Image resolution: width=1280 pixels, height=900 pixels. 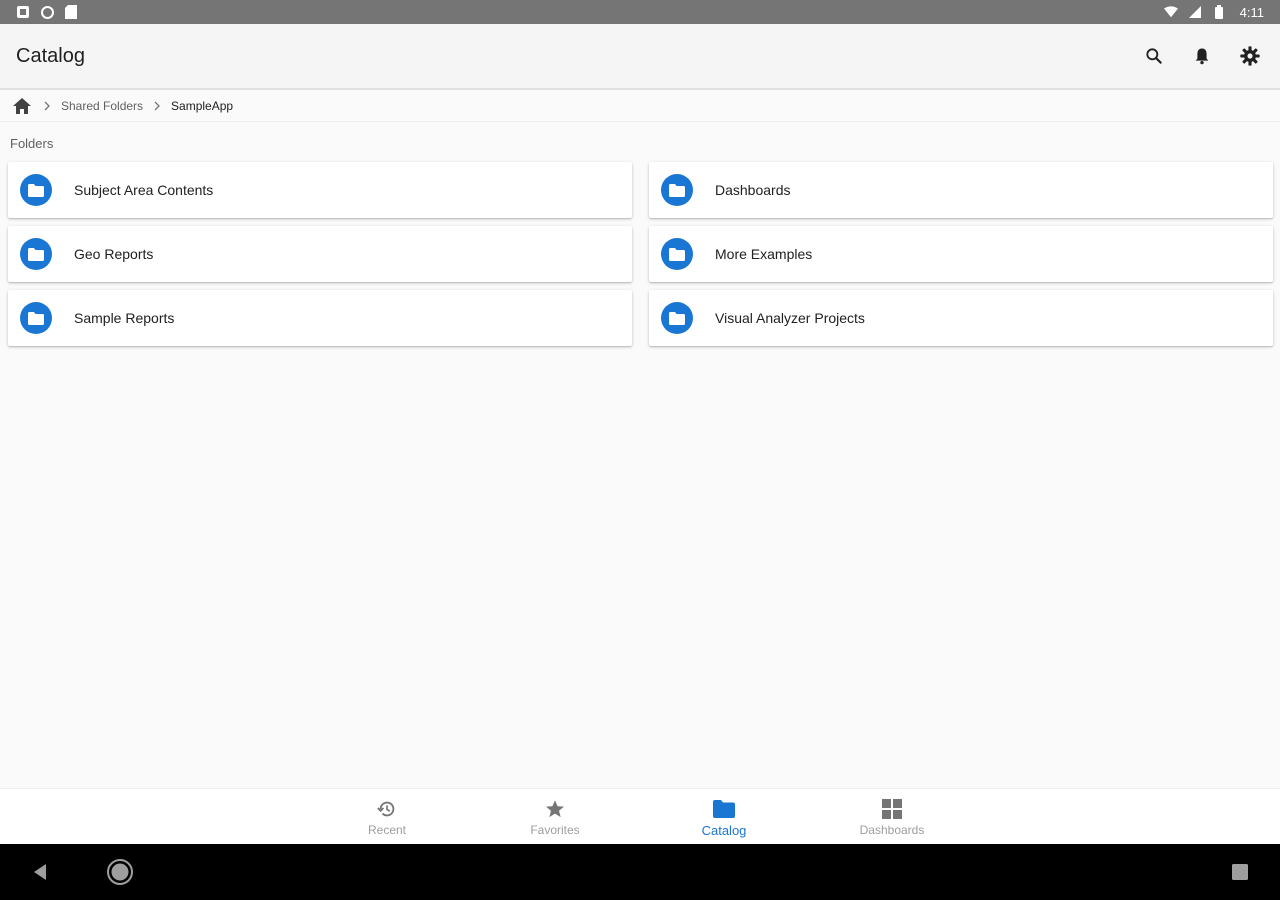 What do you see at coordinates (724, 830) in the screenshot?
I see `nav-label: Catalog` at bounding box center [724, 830].